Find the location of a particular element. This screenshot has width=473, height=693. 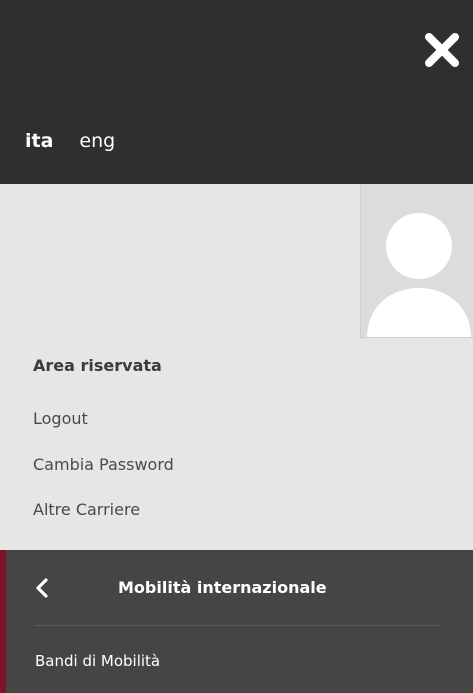

reserved-area-title: Area riservata is located at coordinates (97, 365).